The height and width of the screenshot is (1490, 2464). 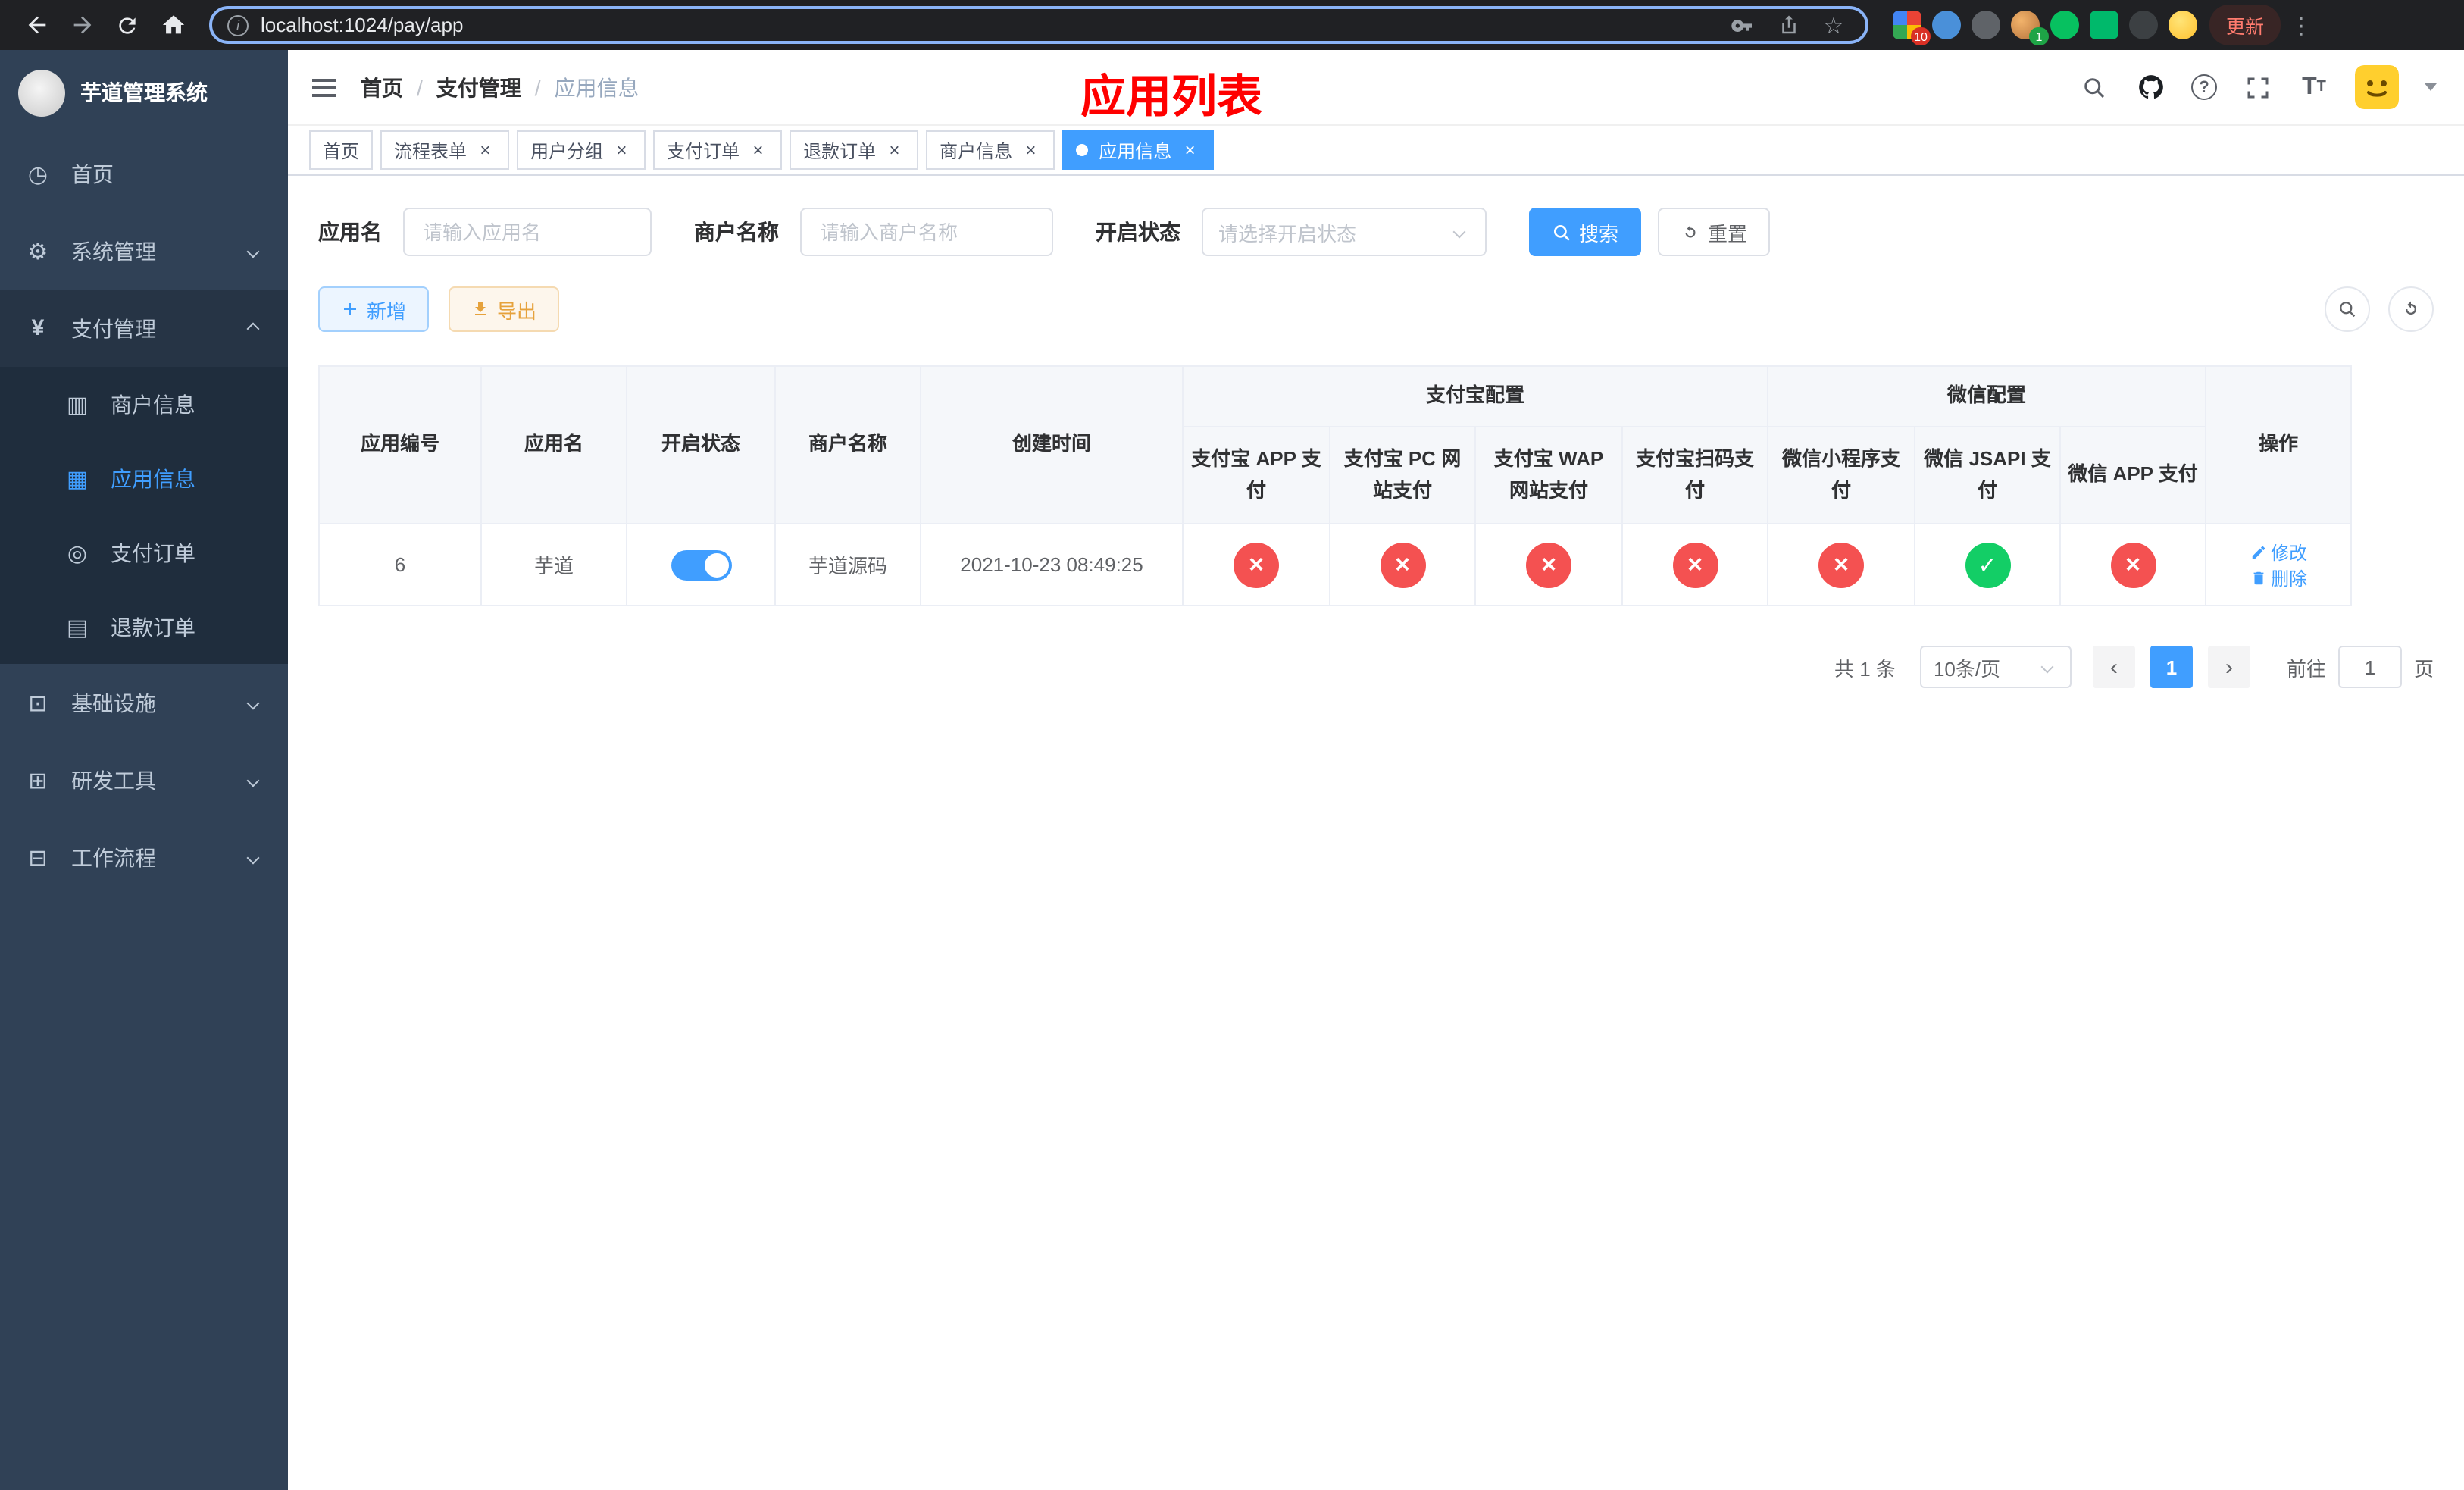 What do you see at coordinates (2278, 577) in the screenshot?
I see `delete-link: 删除` at bounding box center [2278, 577].